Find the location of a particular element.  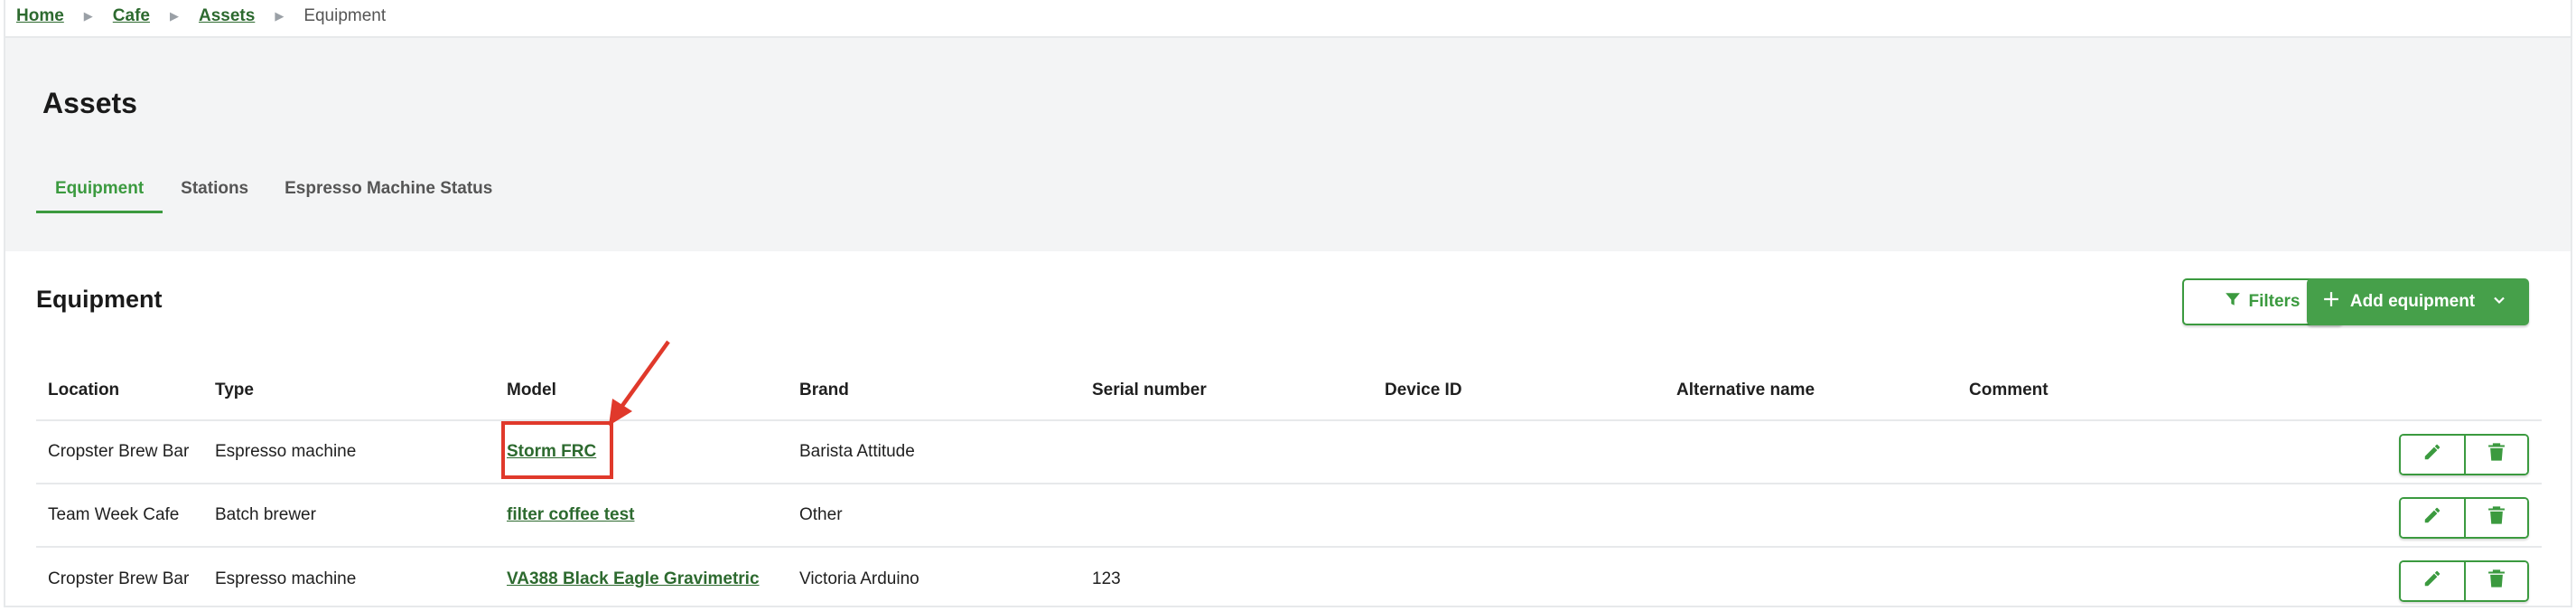

cell-serial-number: 123 is located at coordinates (1106, 578).